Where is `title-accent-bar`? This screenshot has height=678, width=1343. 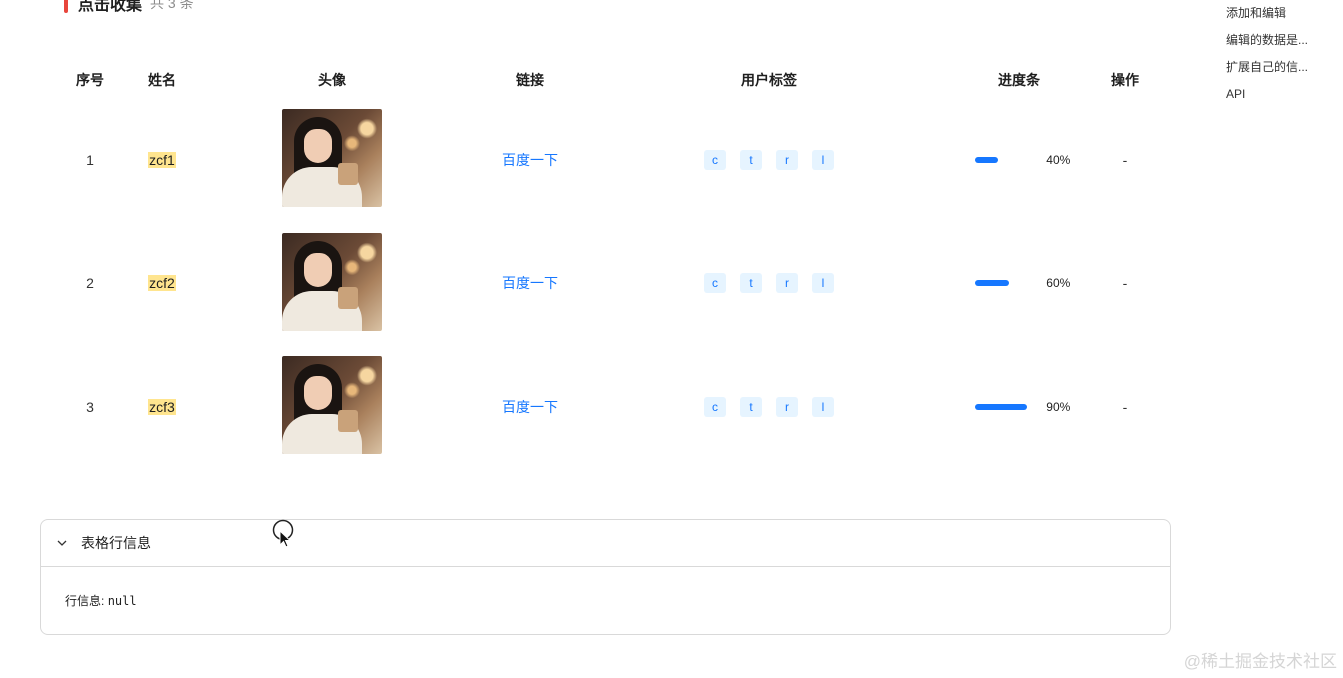
title-accent-bar is located at coordinates (66, 6).